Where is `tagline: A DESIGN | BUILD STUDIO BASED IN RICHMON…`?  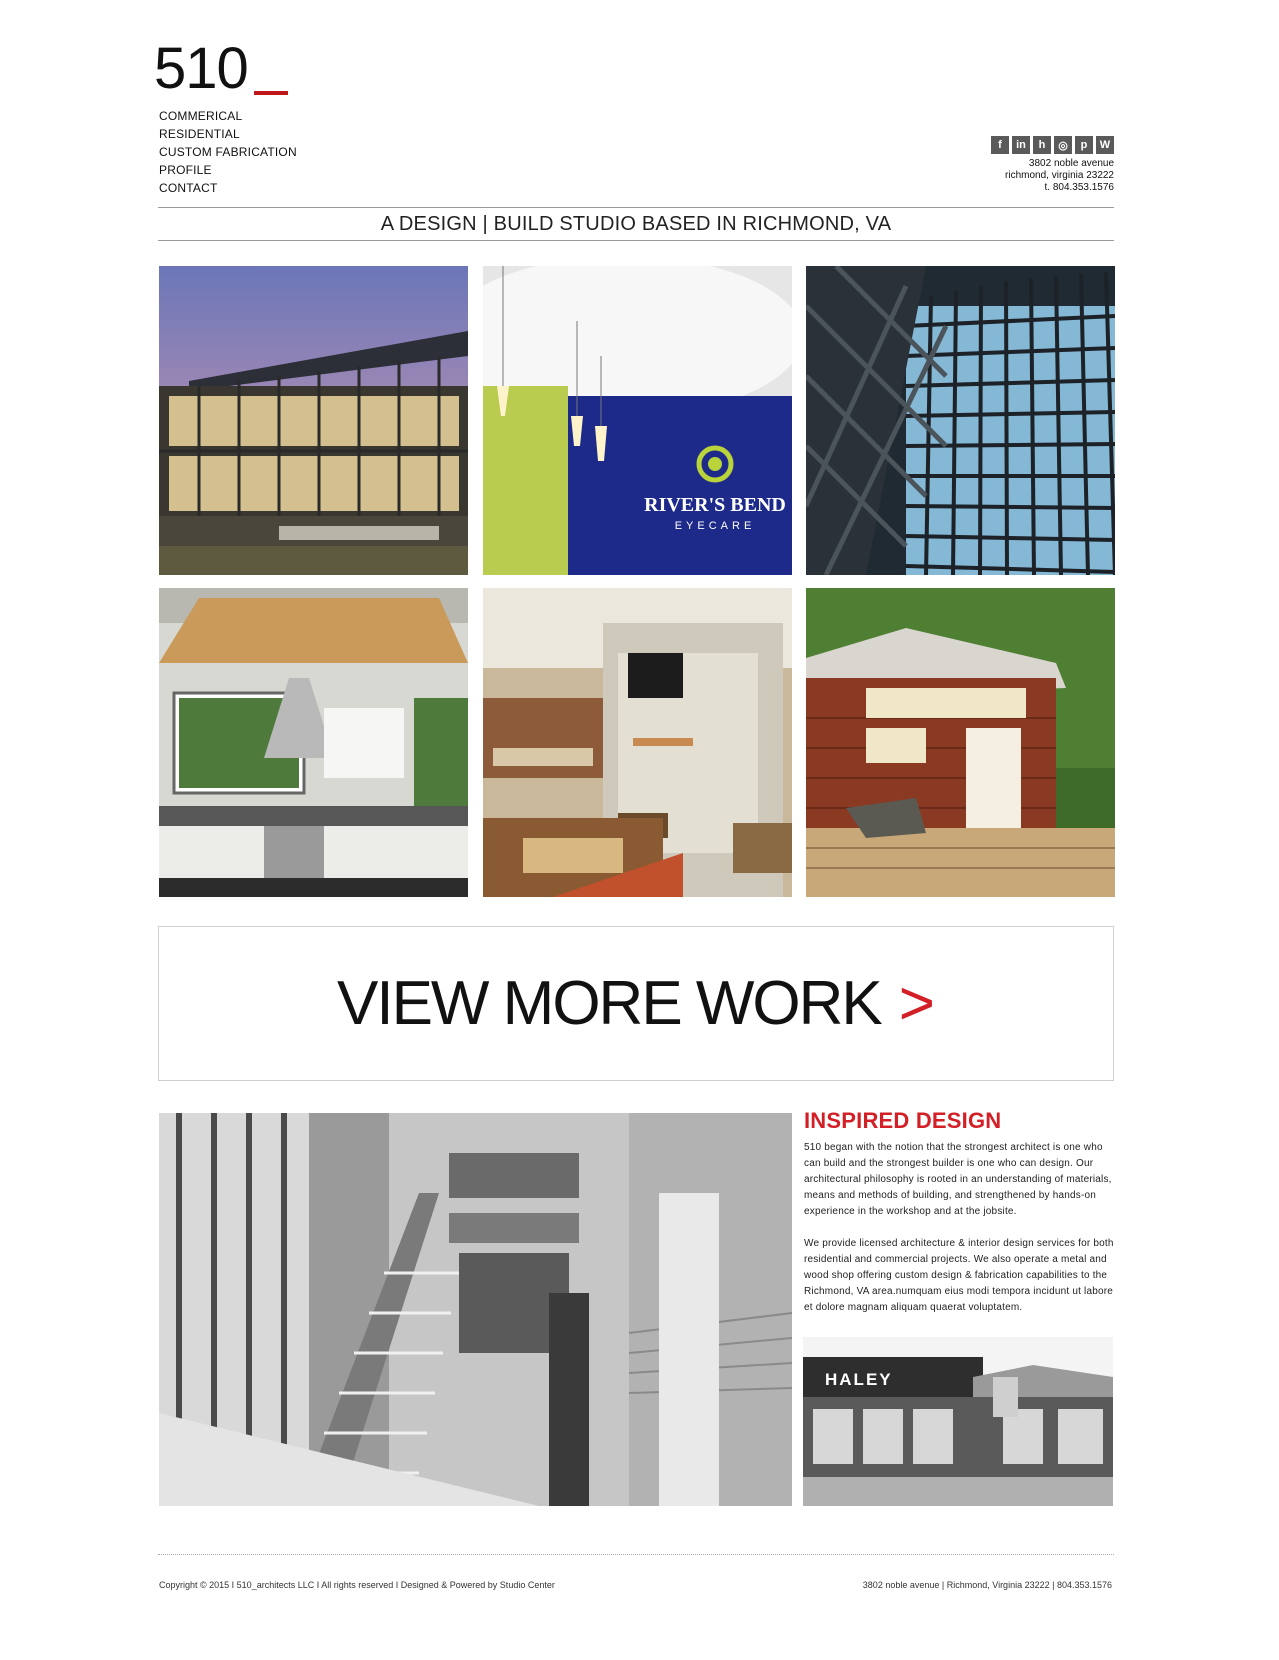 tagline: A DESIGN | BUILD STUDIO BASED IN RICHMON… is located at coordinates (636, 224).